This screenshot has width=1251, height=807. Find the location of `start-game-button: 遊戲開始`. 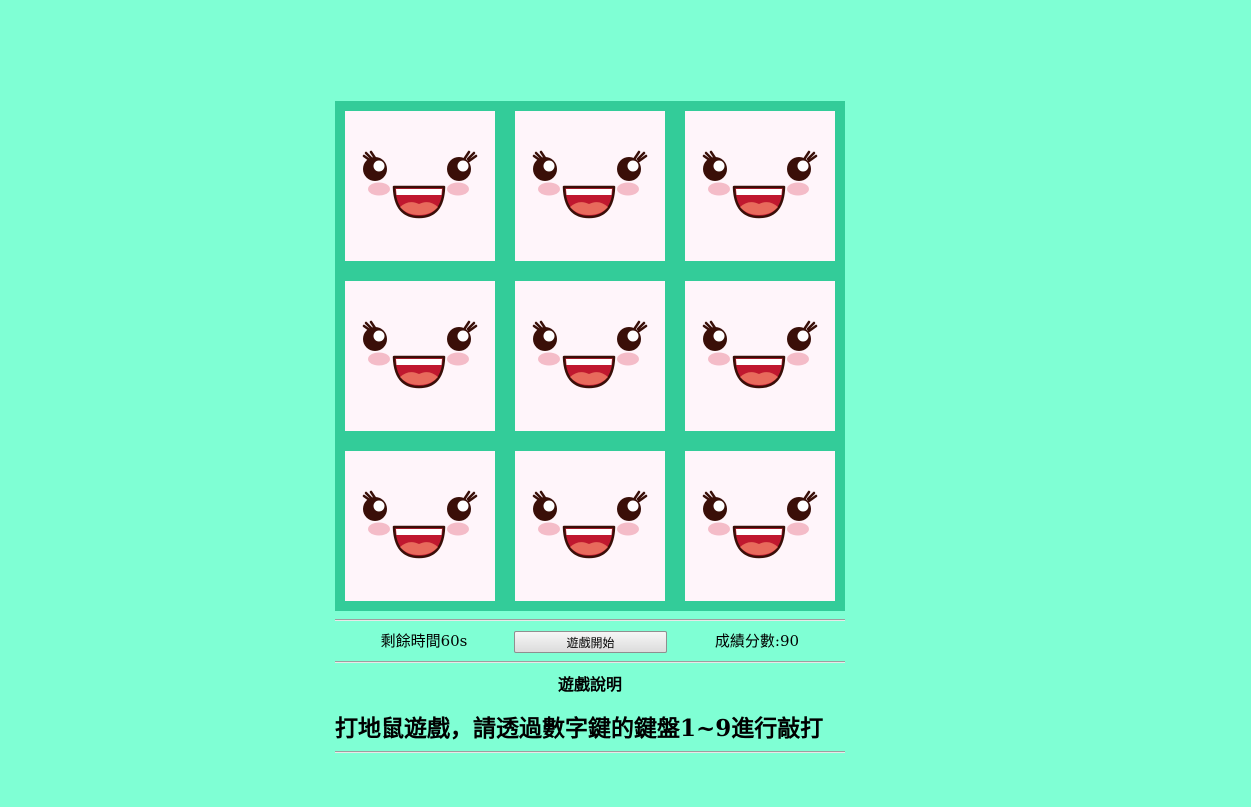

start-game-button: 遊戲開始 is located at coordinates (590, 642).